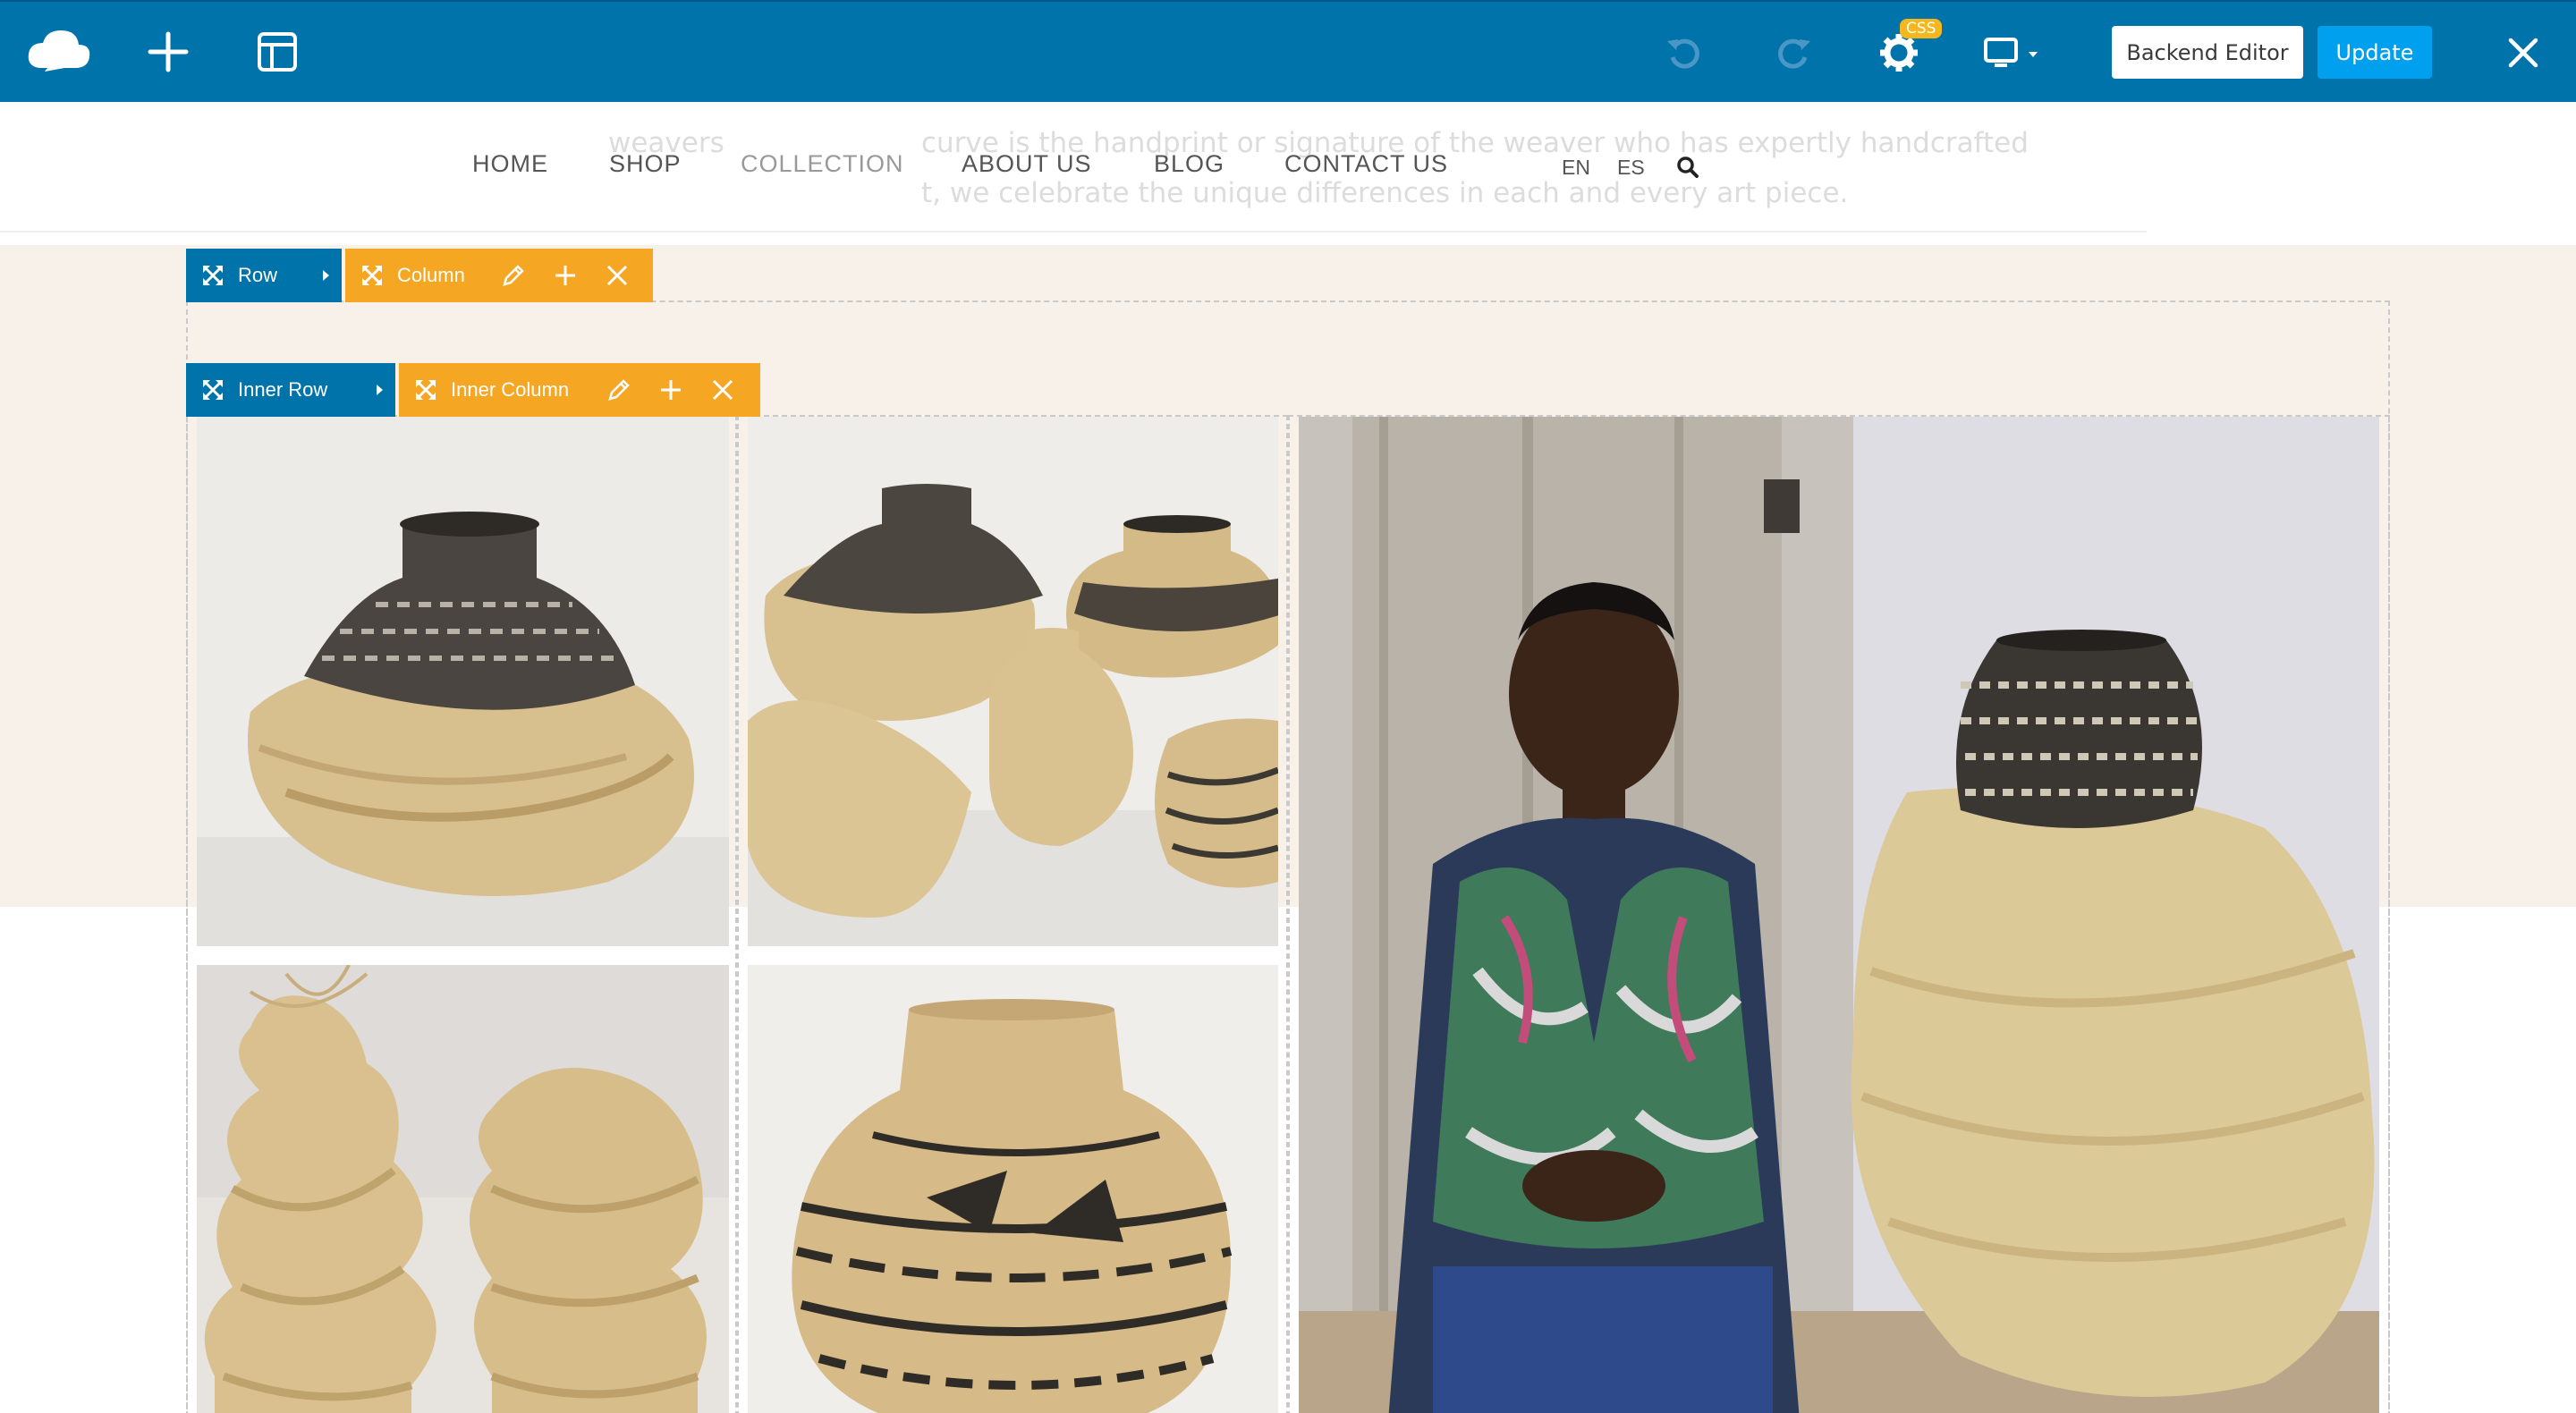 The height and width of the screenshot is (1413, 2576). Describe the element at coordinates (2013, 54) in the screenshot. I see `desktop-icon` at that location.